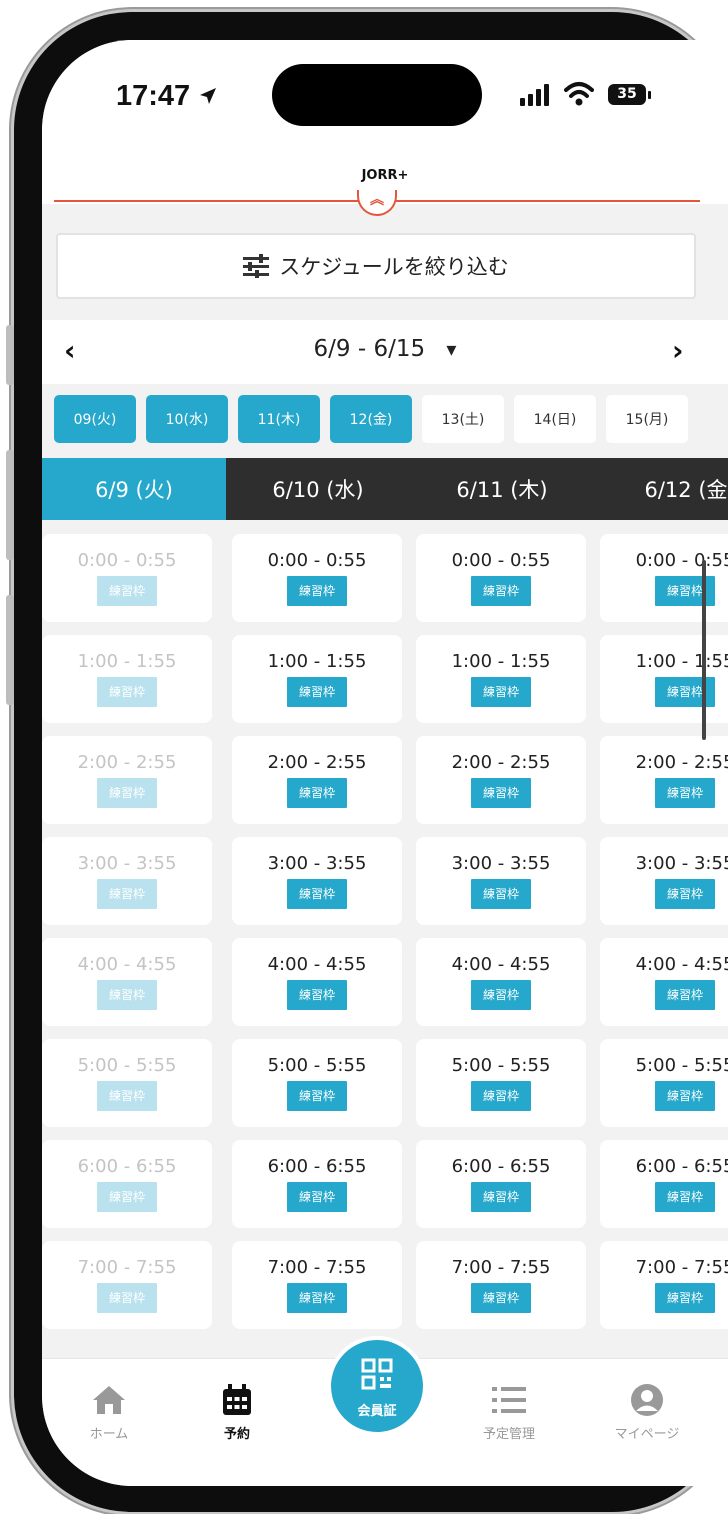 This screenshot has height=1514, width=728. Describe the element at coordinates (647, 1411) in the screenshot. I see `nav-mypage: マイページ` at that location.